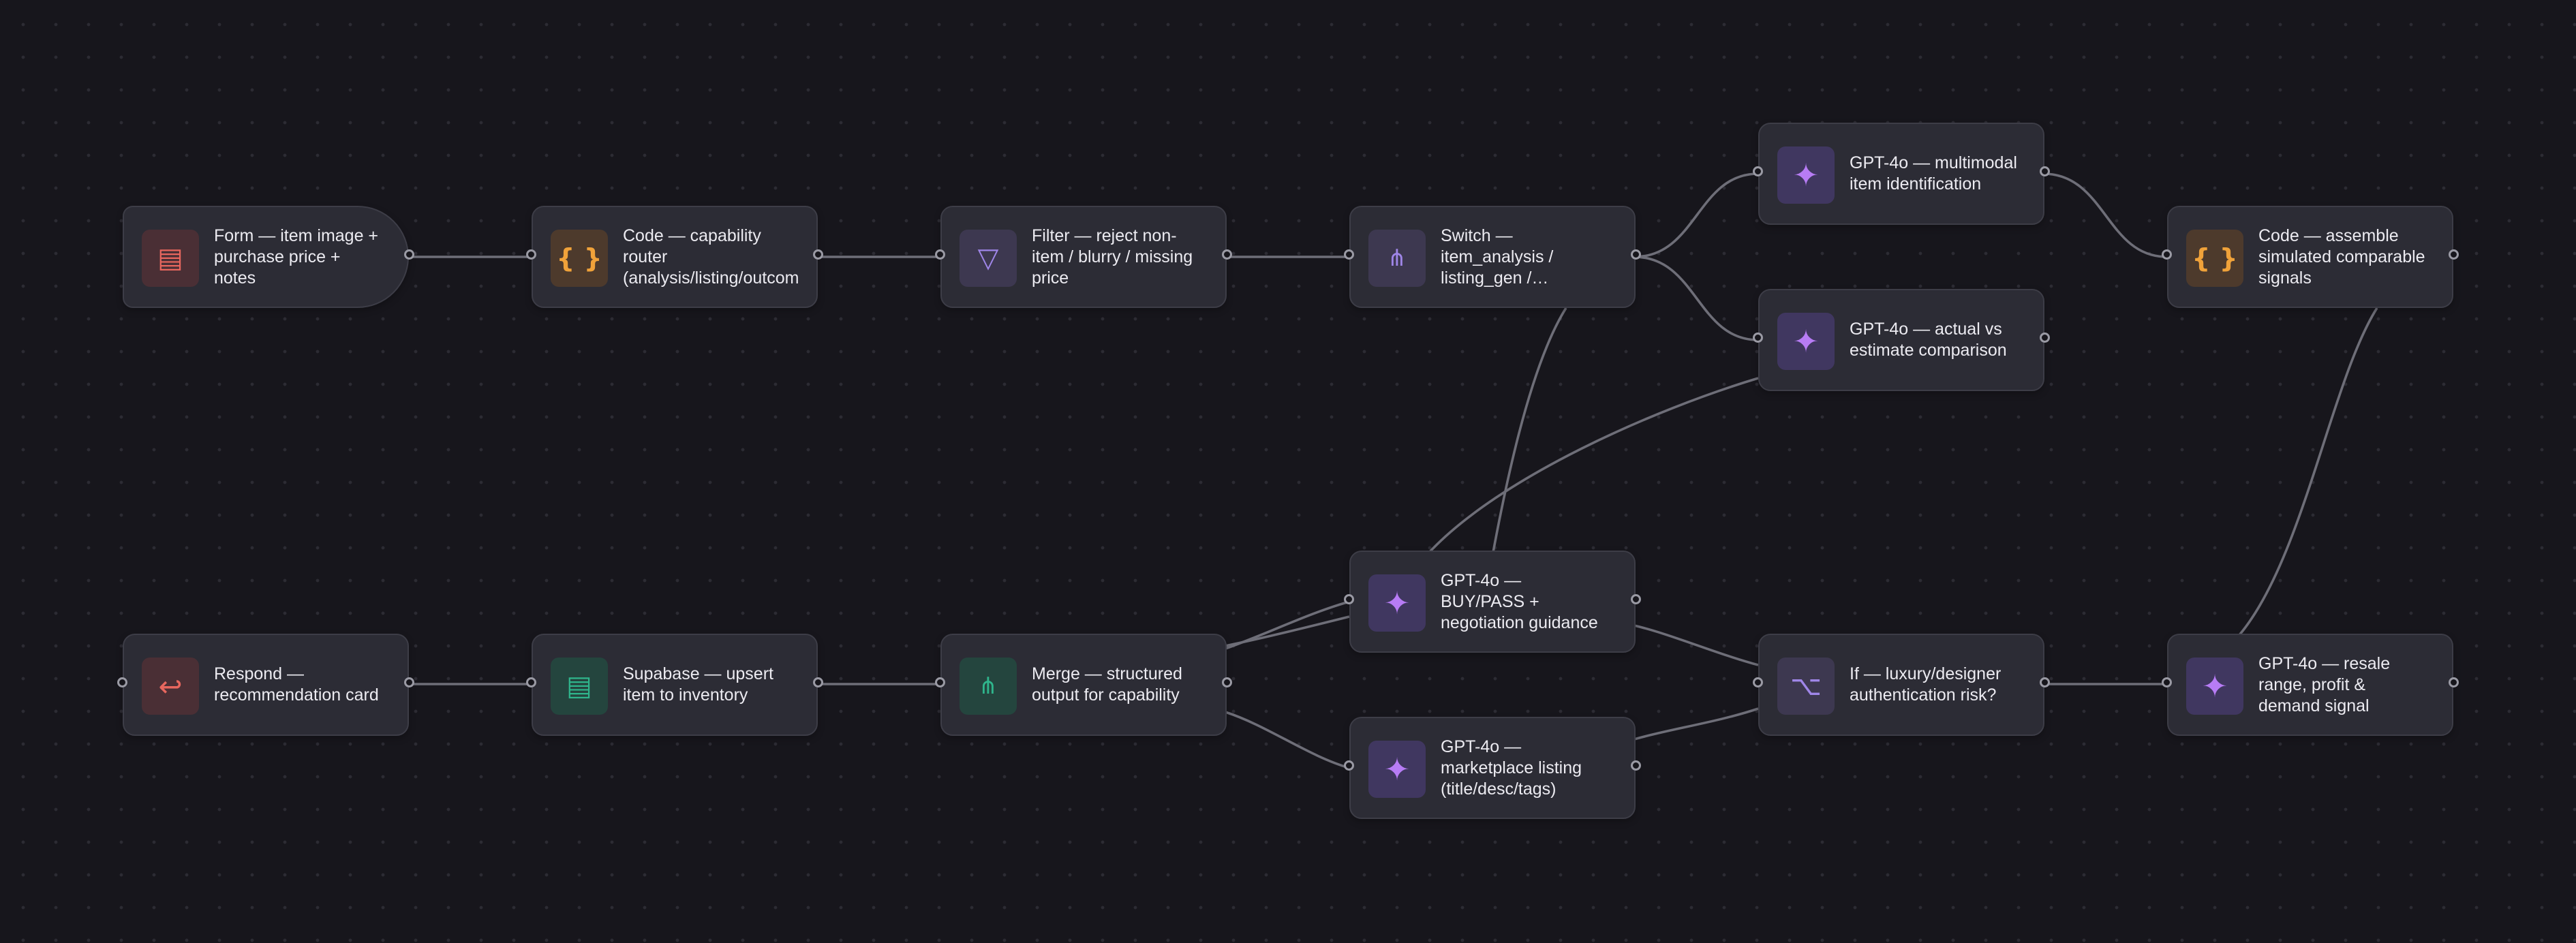 The height and width of the screenshot is (943, 2576). I want to click on node-gpt-compare: ✦ GPT-4o — actual vs estimate comparison, so click(1901, 340).